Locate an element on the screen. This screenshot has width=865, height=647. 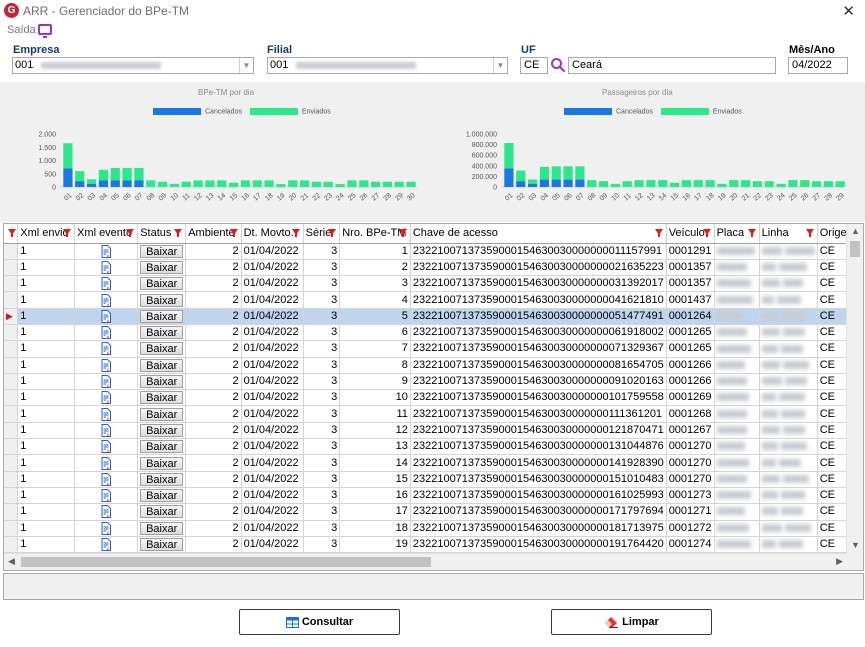
scroll-left-icon: ◀ is located at coordinates (11, 561).